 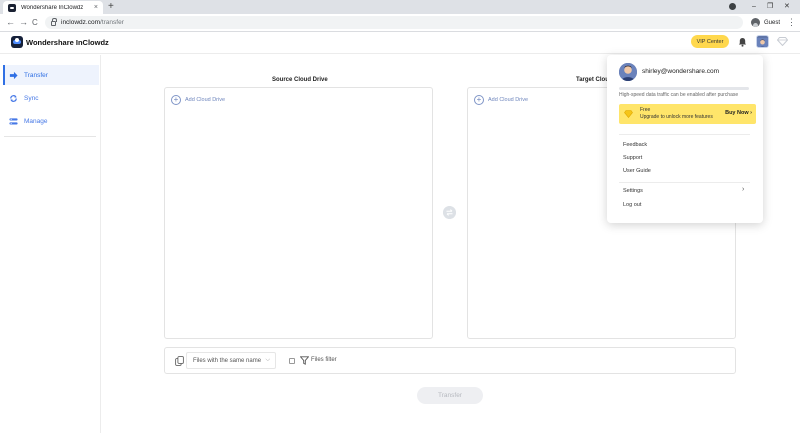 I want to click on menu-item-user-guide: User Guide, so click(x=637, y=171).